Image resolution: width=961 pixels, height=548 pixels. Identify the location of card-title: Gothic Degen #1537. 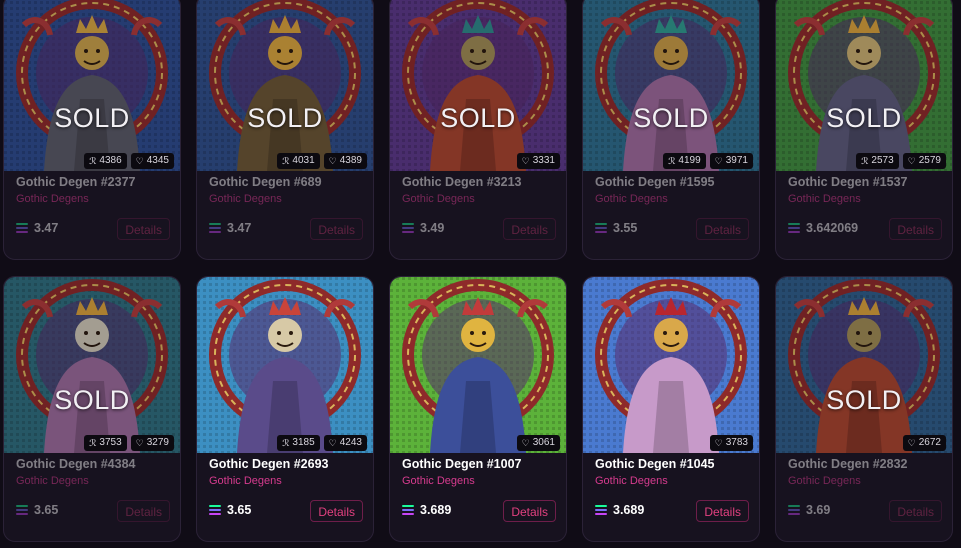
(848, 182).